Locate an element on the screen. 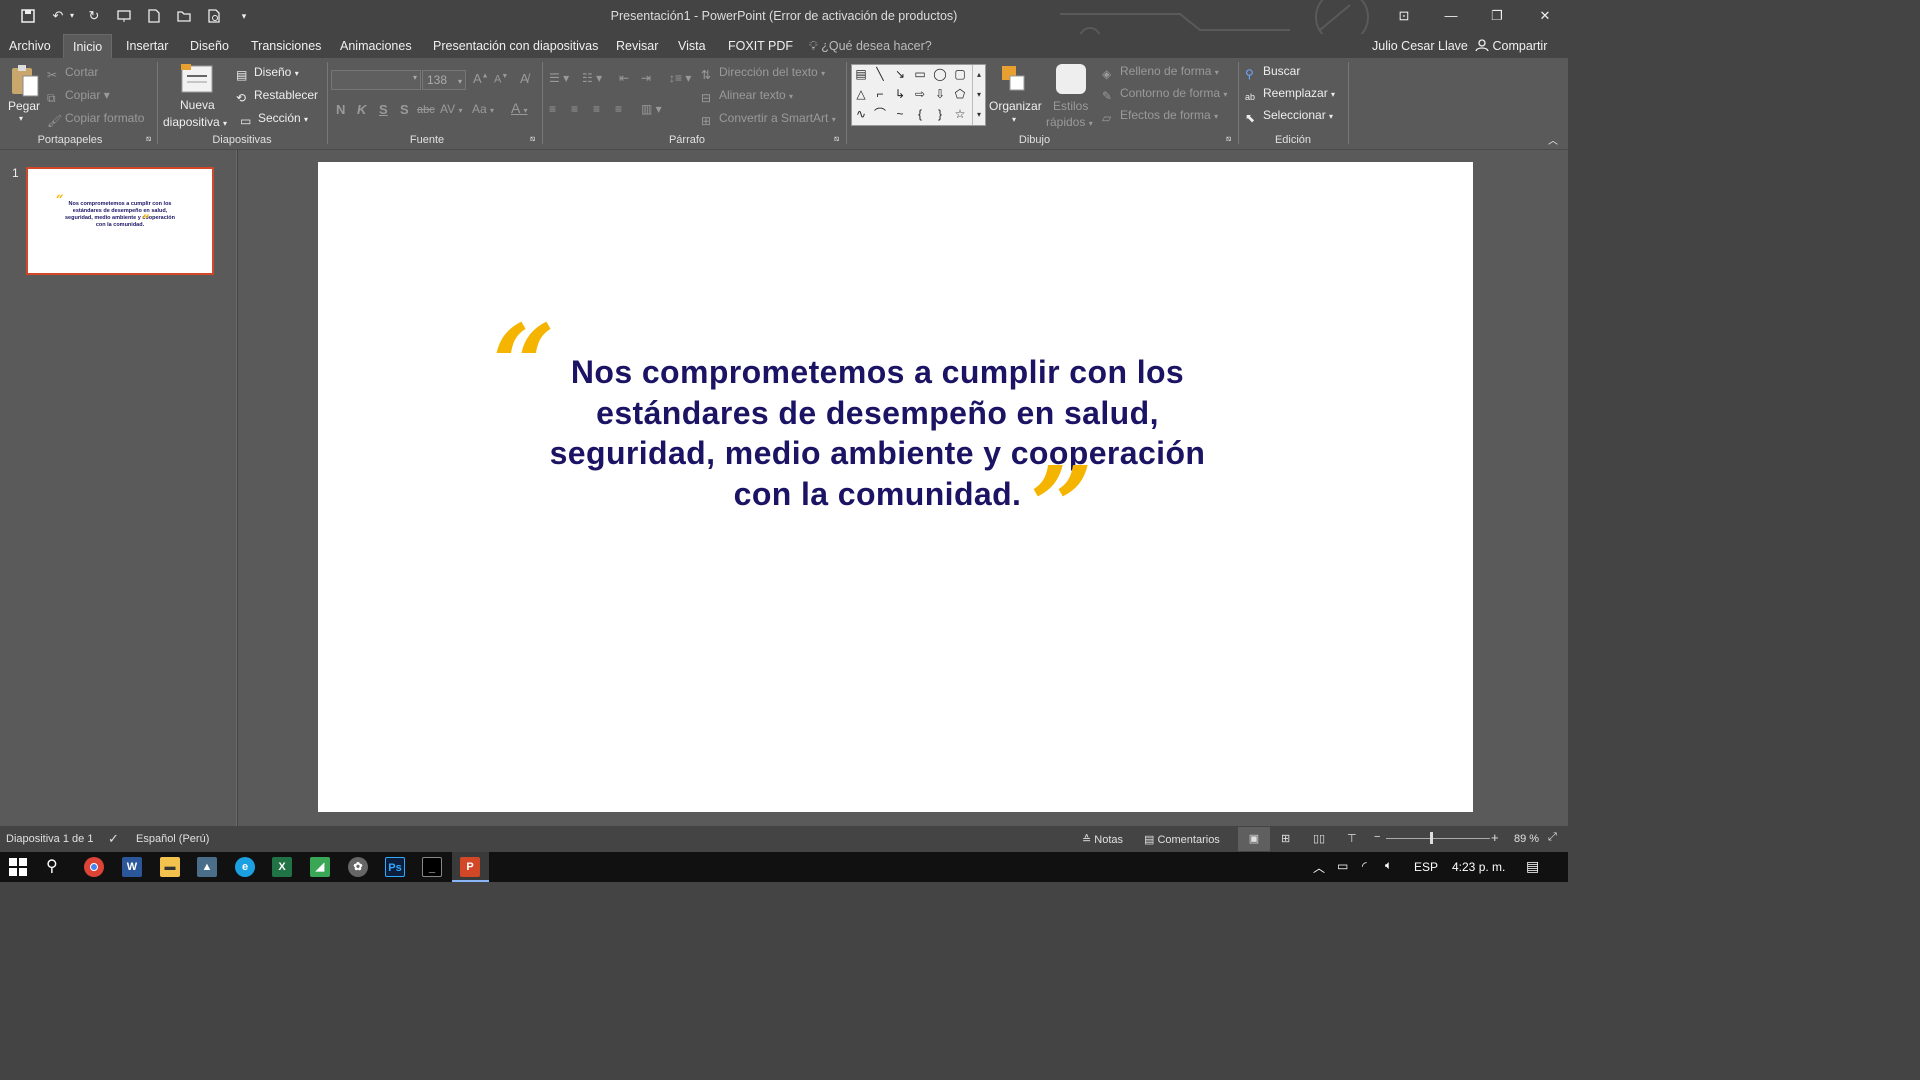  bullets-icon: ☰ ▾ is located at coordinates (559, 78).